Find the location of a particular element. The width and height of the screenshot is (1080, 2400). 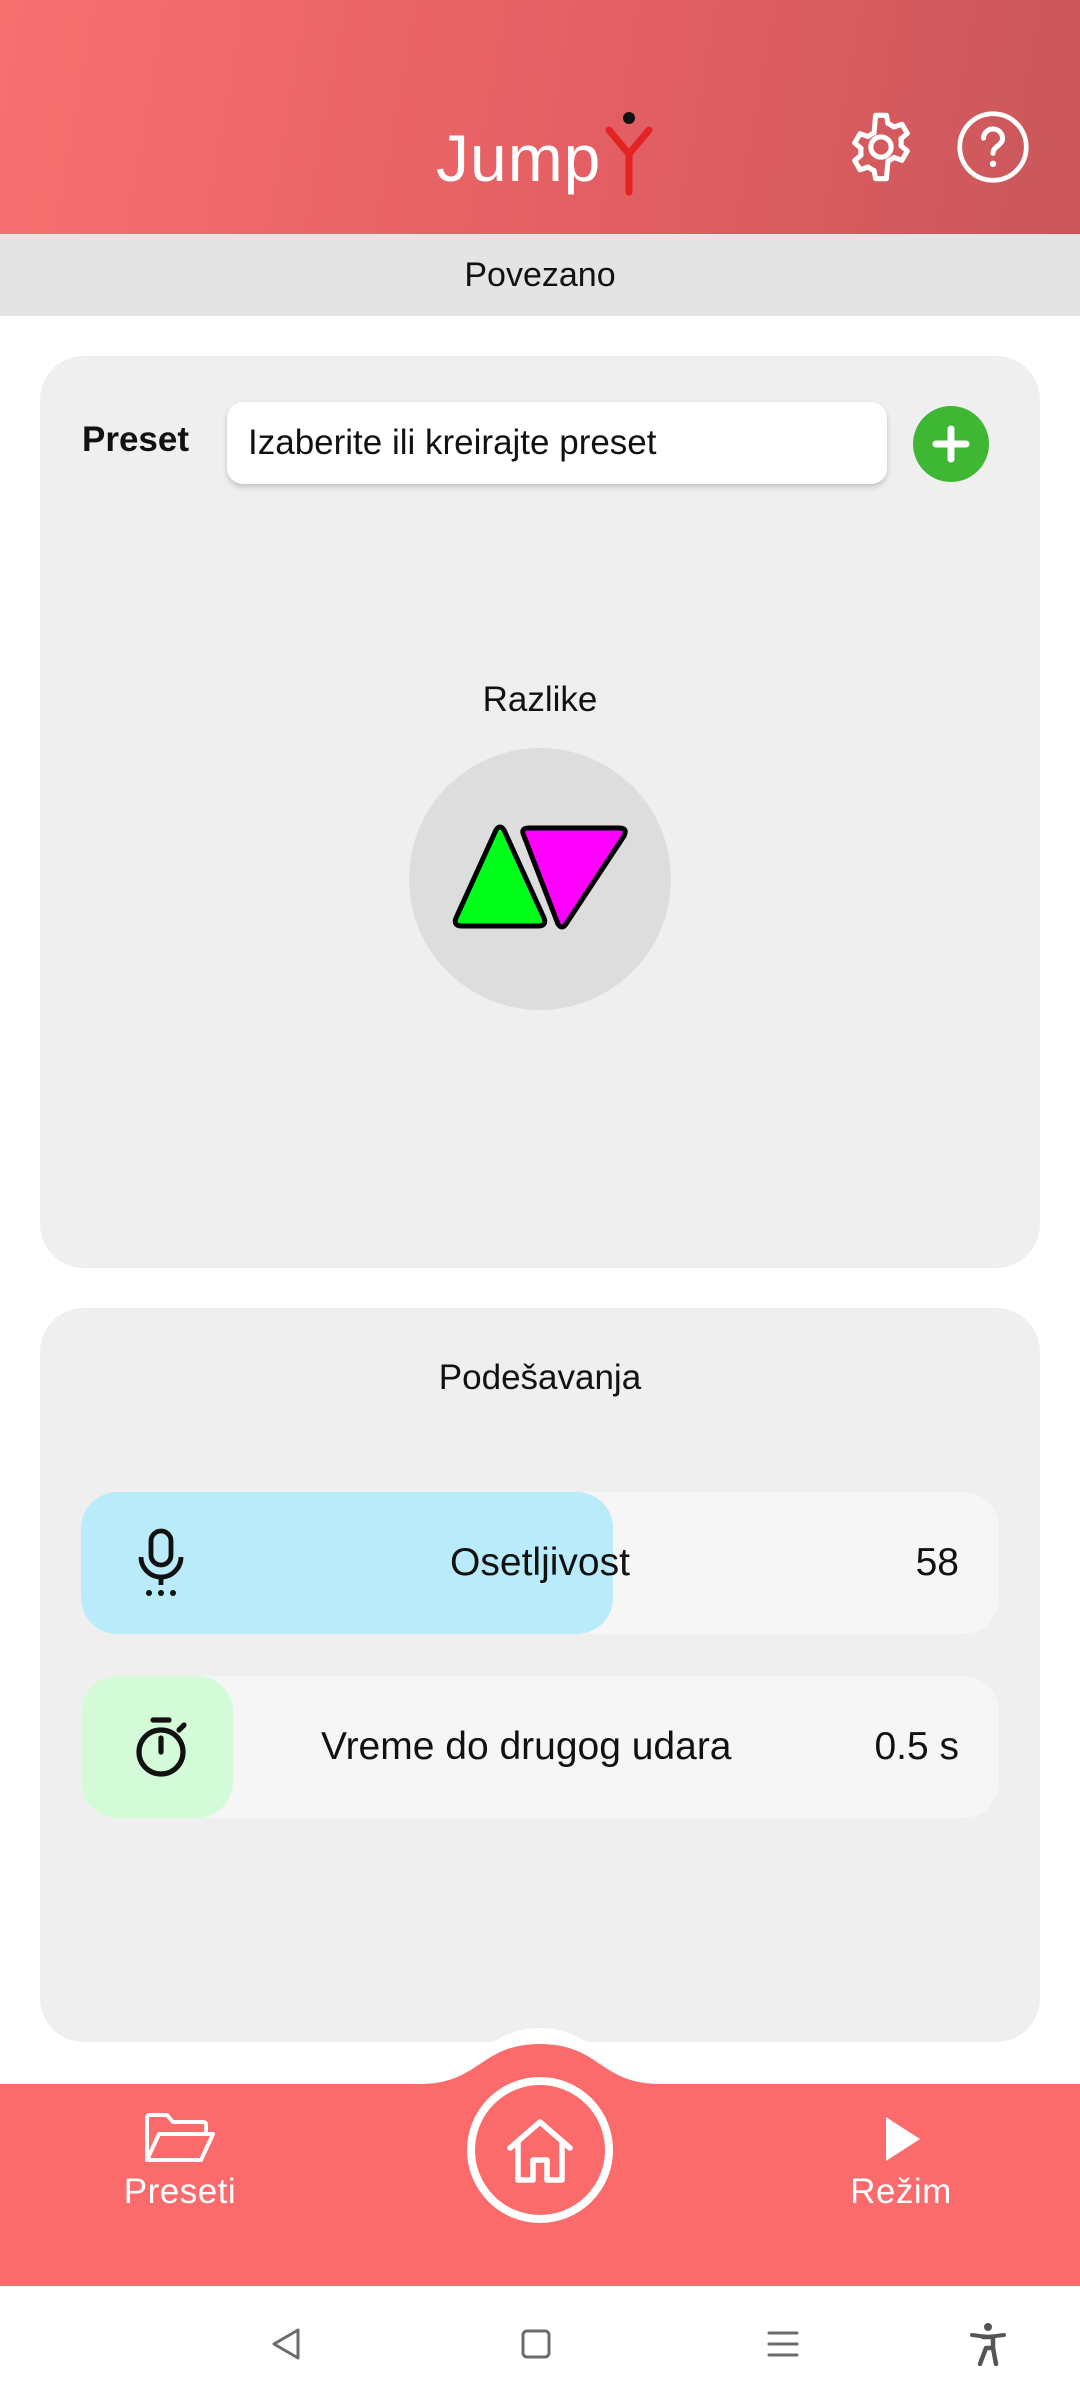

menu-lines-icon is located at coordinates (783, 2344).